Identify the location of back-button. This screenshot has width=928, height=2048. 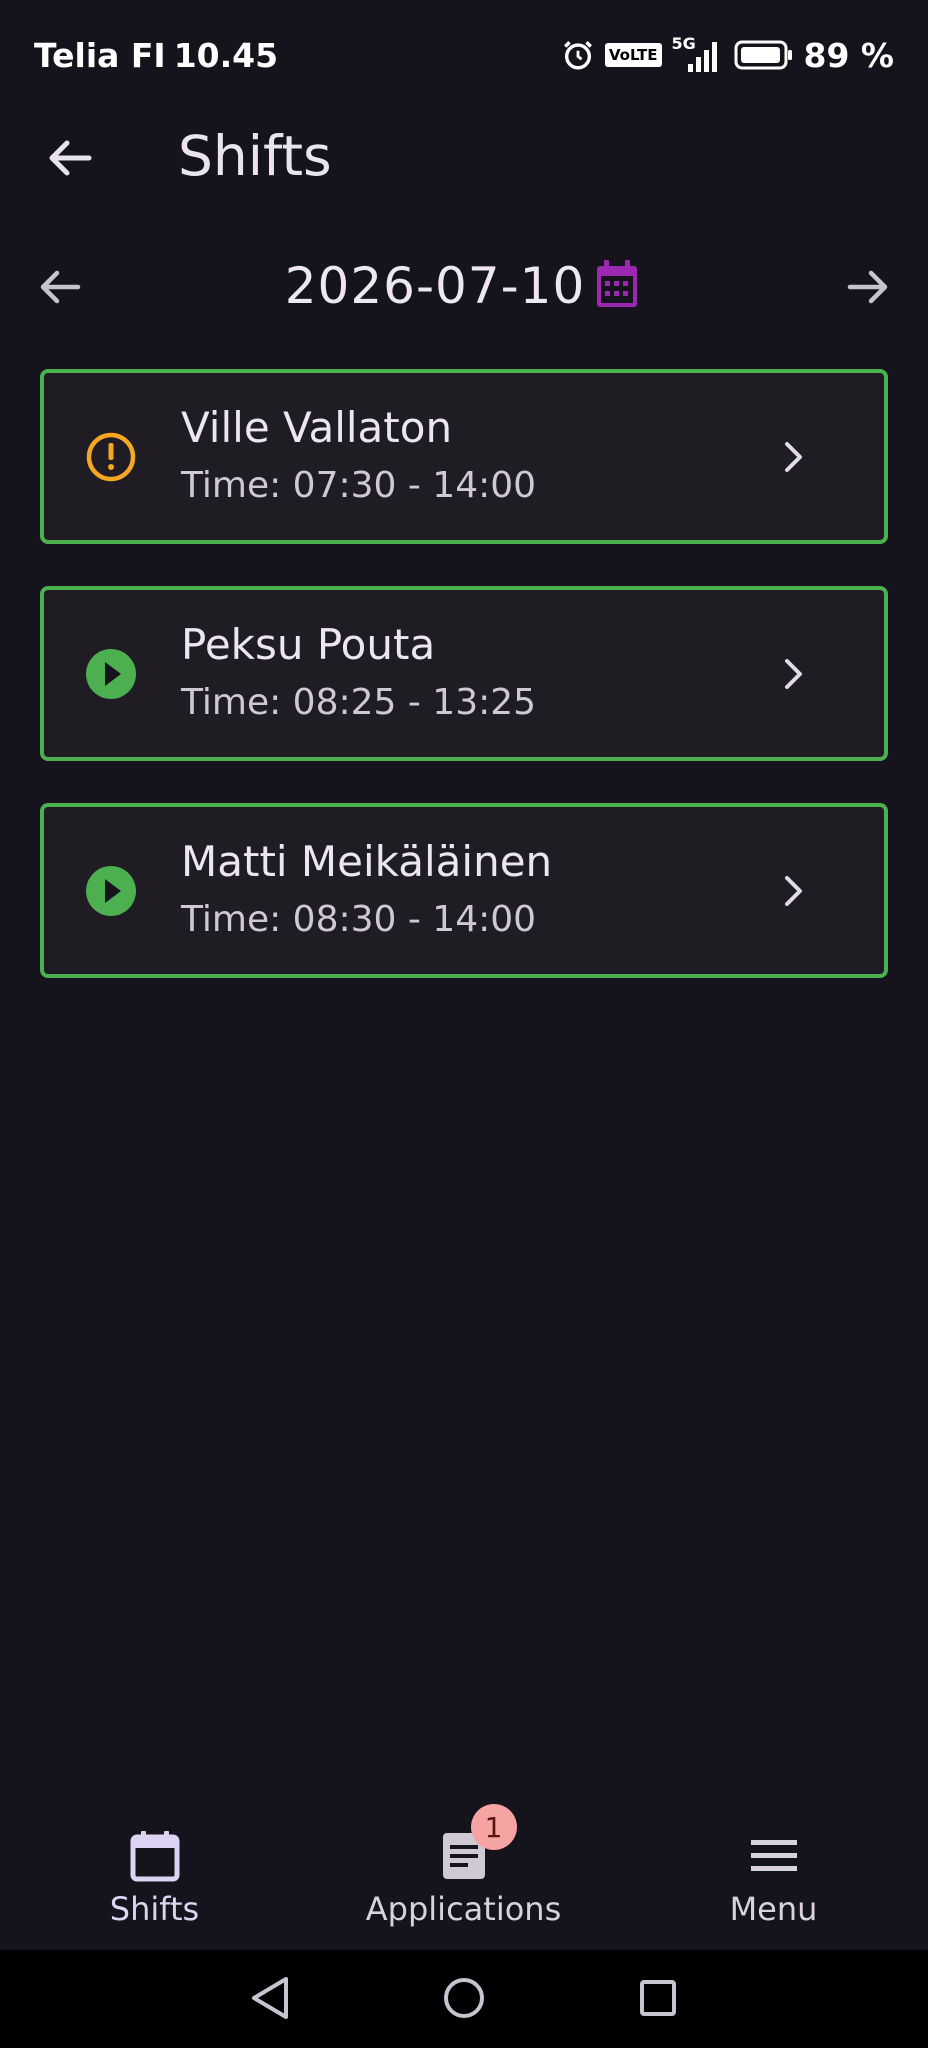
(70, 160).